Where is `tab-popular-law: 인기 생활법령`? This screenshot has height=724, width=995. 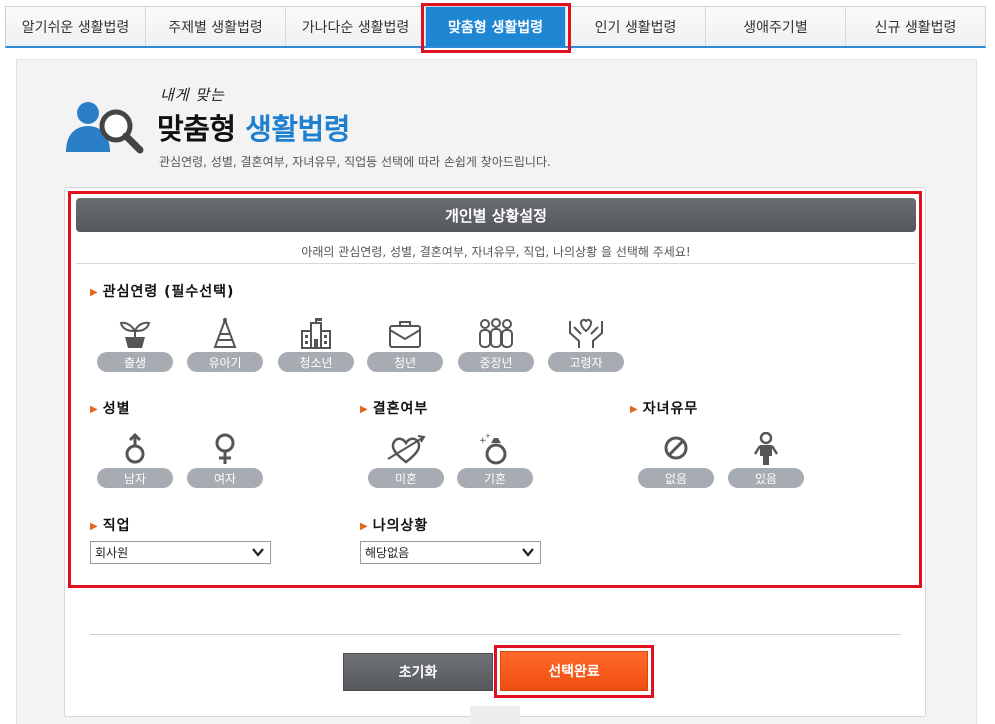 tab-popular-law: 인기 생활법령 is located at coordinates (636, 26).